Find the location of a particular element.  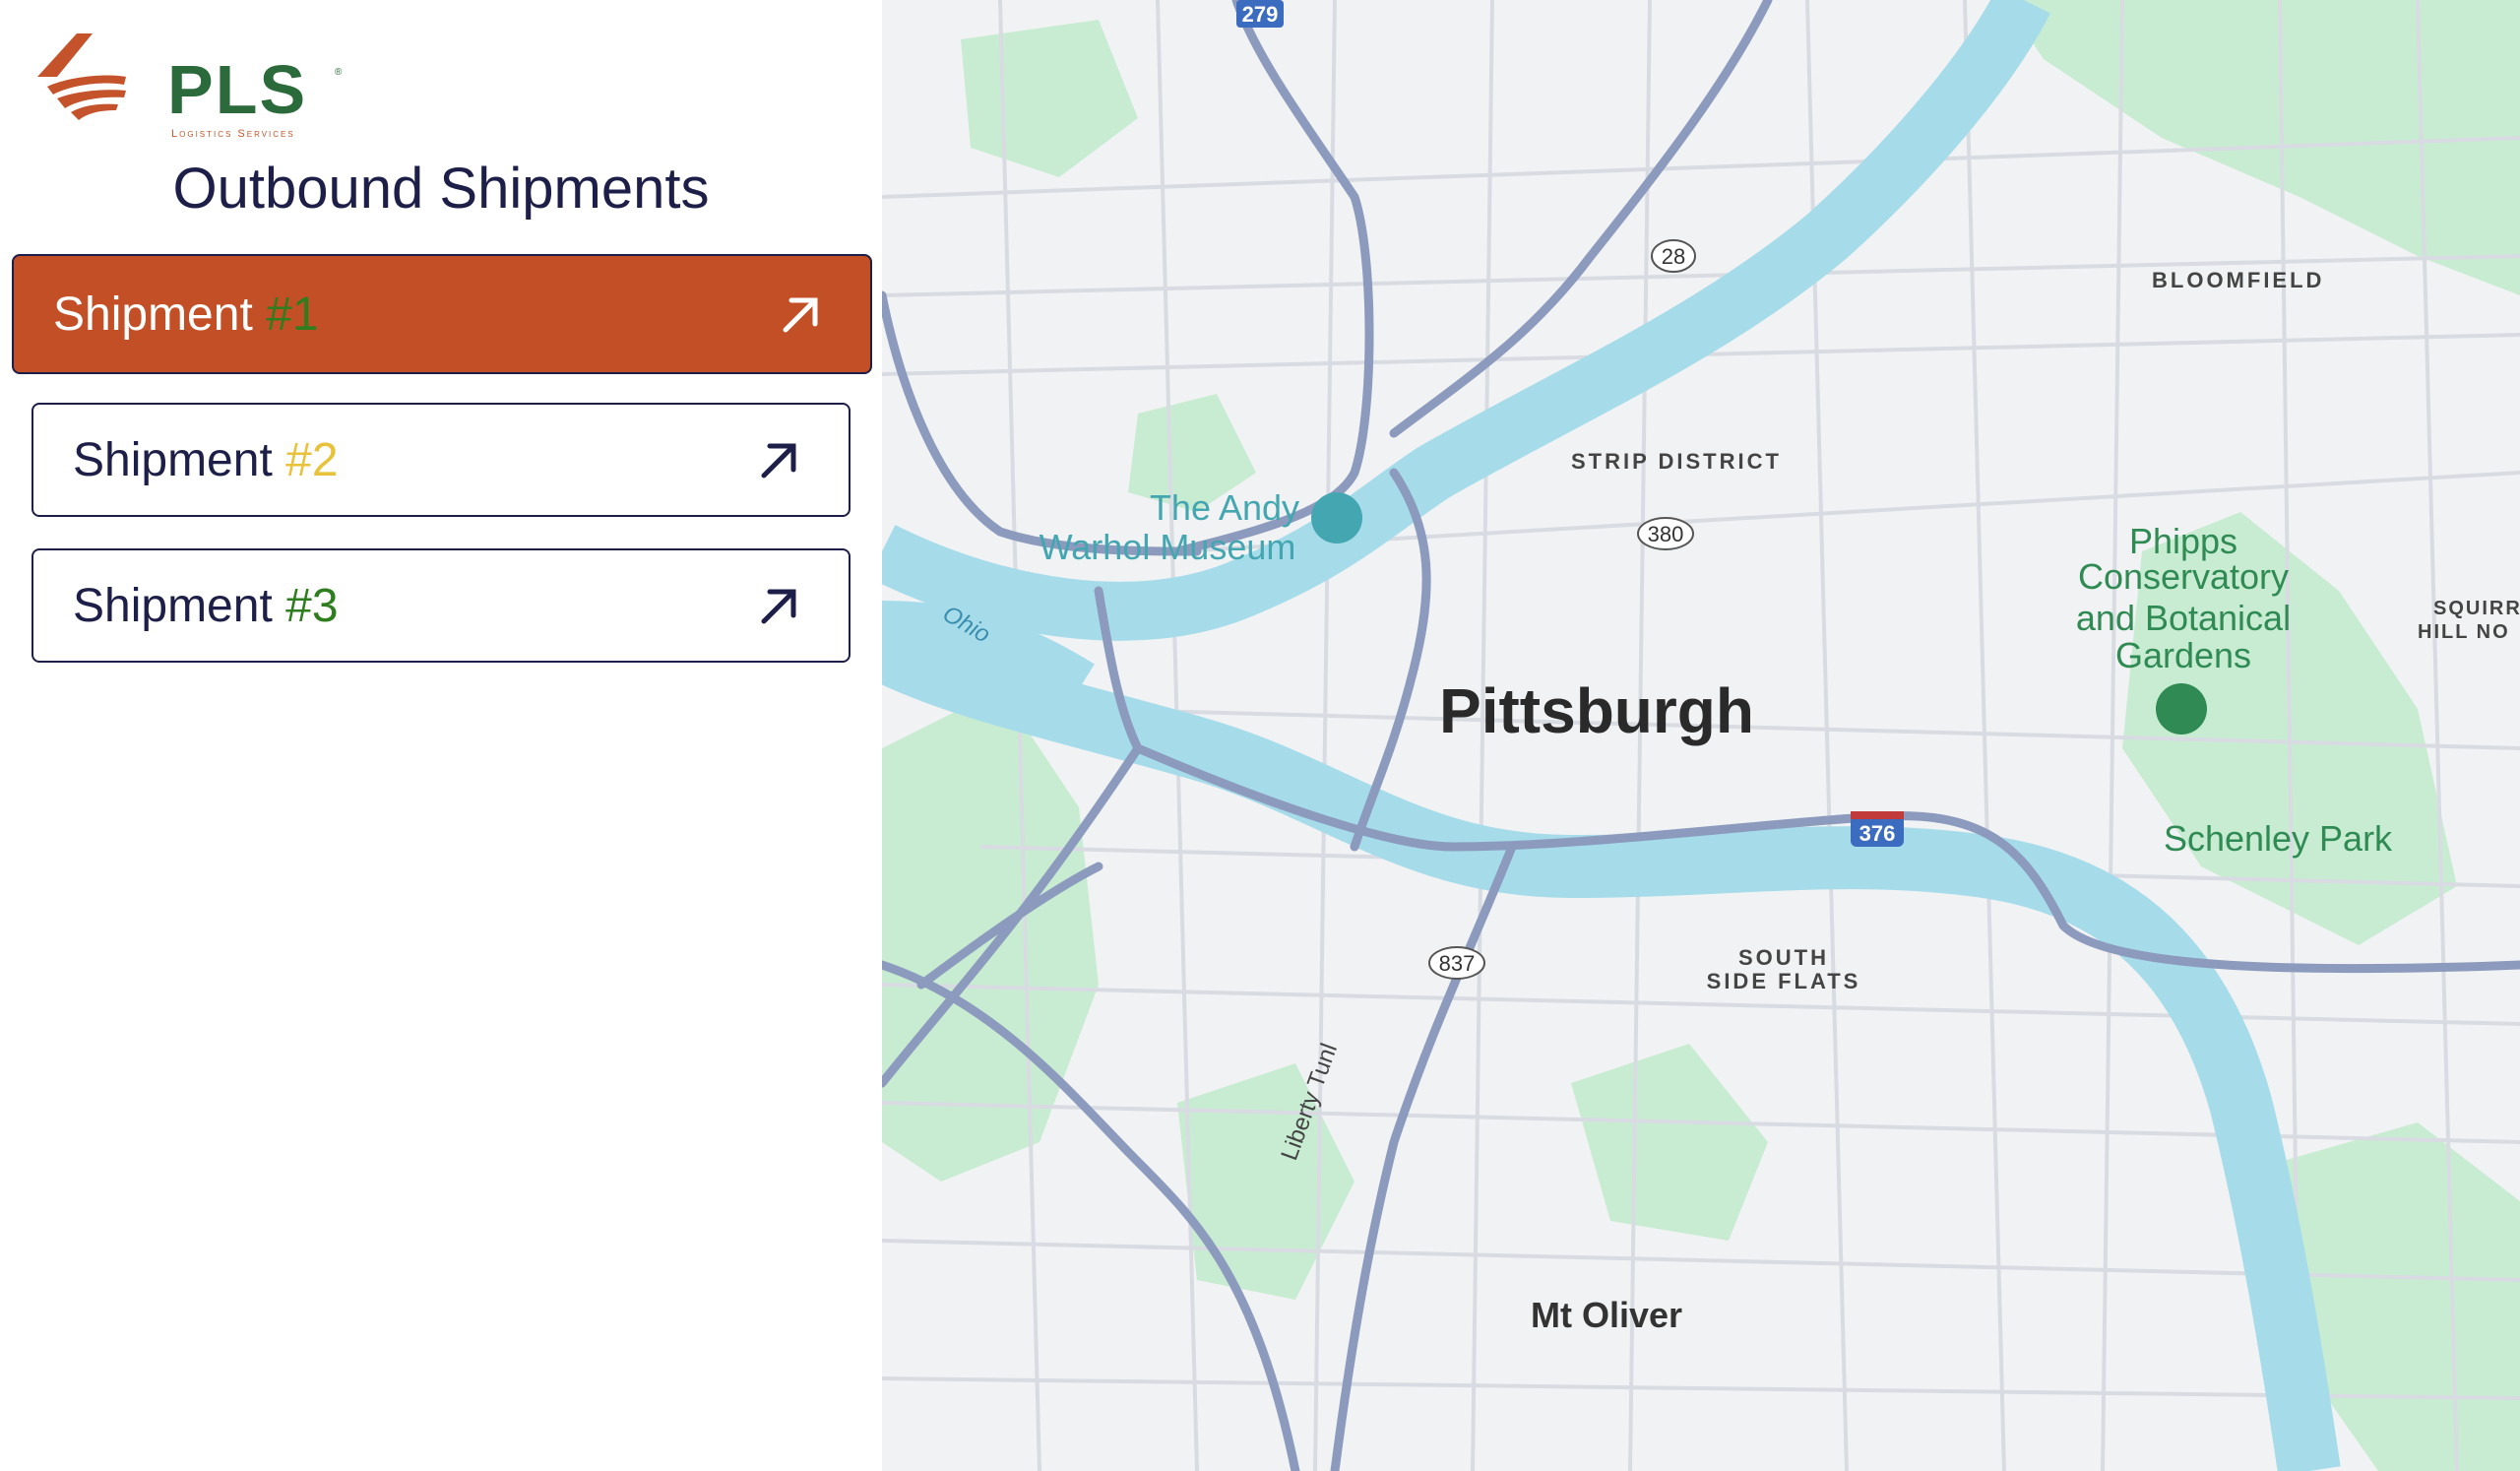

shipment-2-button: Shipment #2 is located at coordinates (441, 460).